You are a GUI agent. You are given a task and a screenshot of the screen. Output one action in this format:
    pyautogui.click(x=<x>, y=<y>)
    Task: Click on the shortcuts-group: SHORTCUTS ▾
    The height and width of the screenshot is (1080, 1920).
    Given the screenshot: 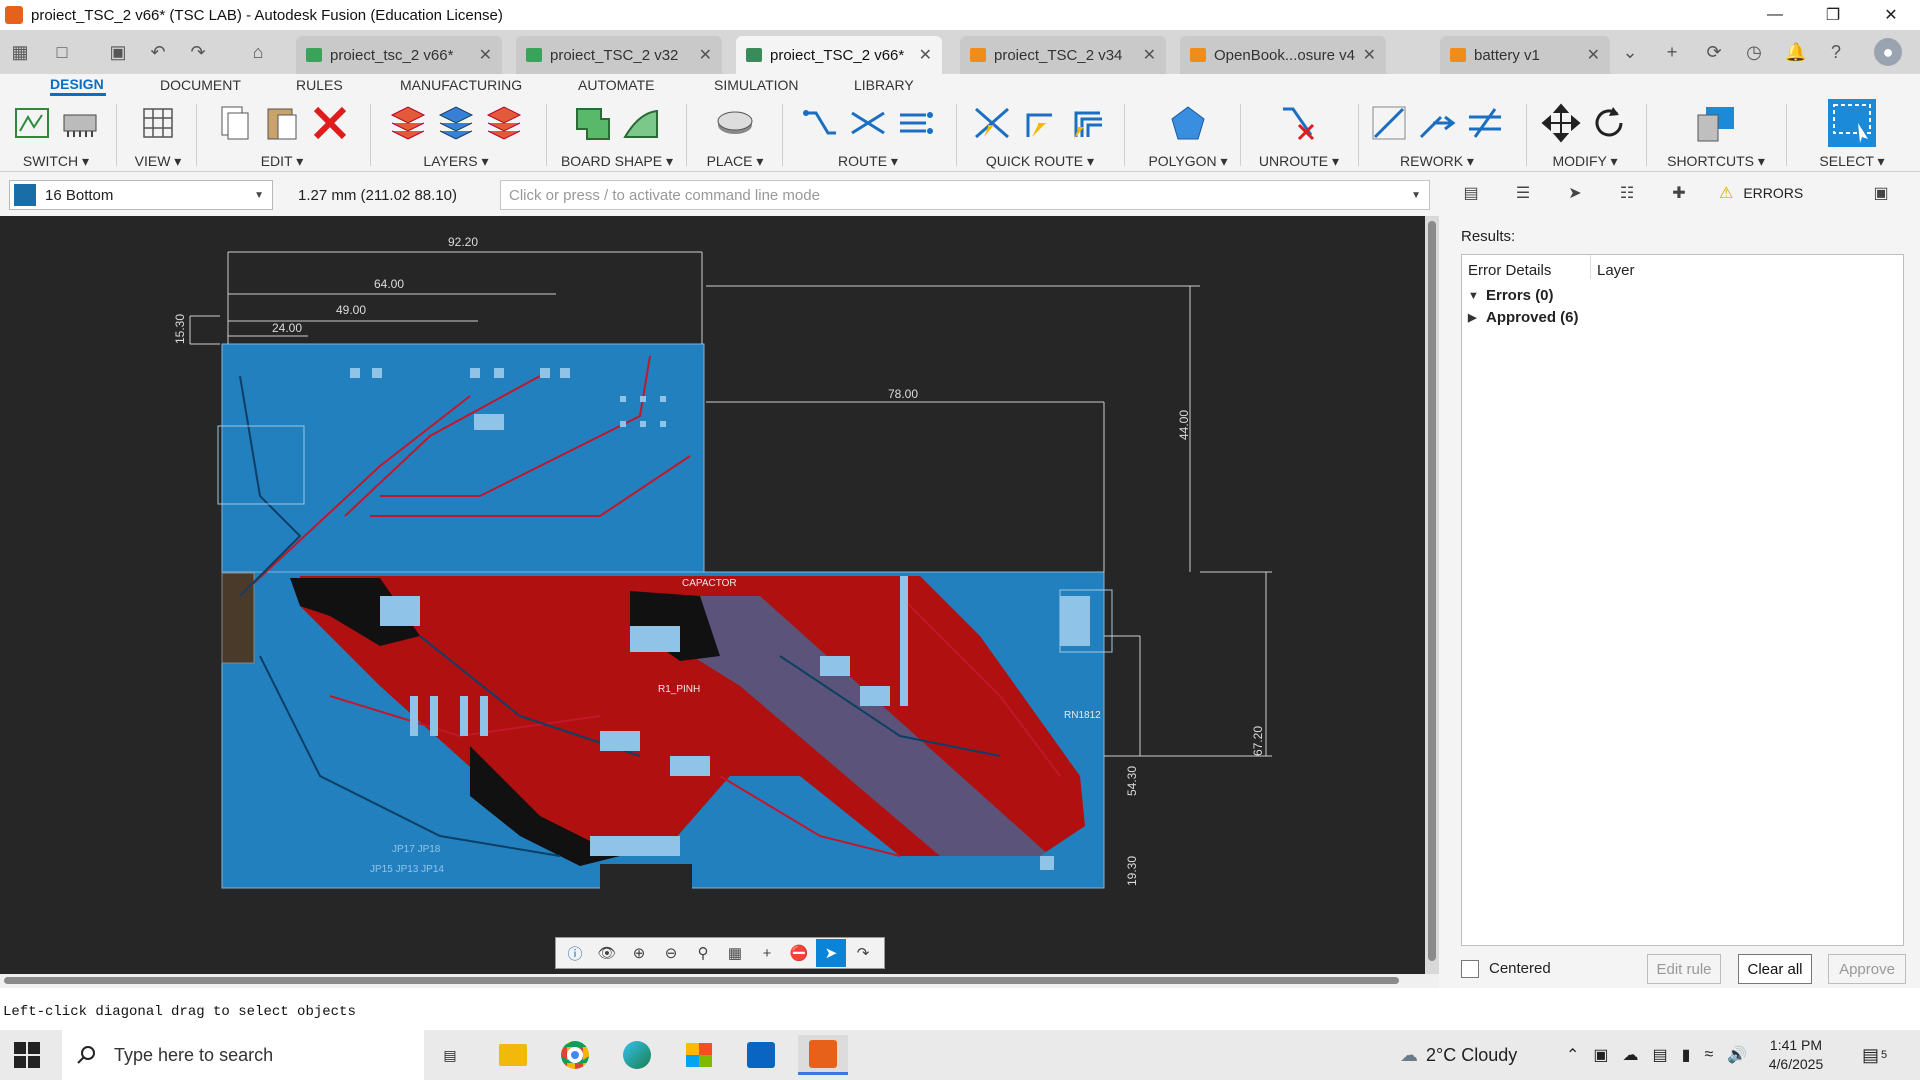 What is the action you would take?
    pyautogui.click(x=1716, y=135)
    